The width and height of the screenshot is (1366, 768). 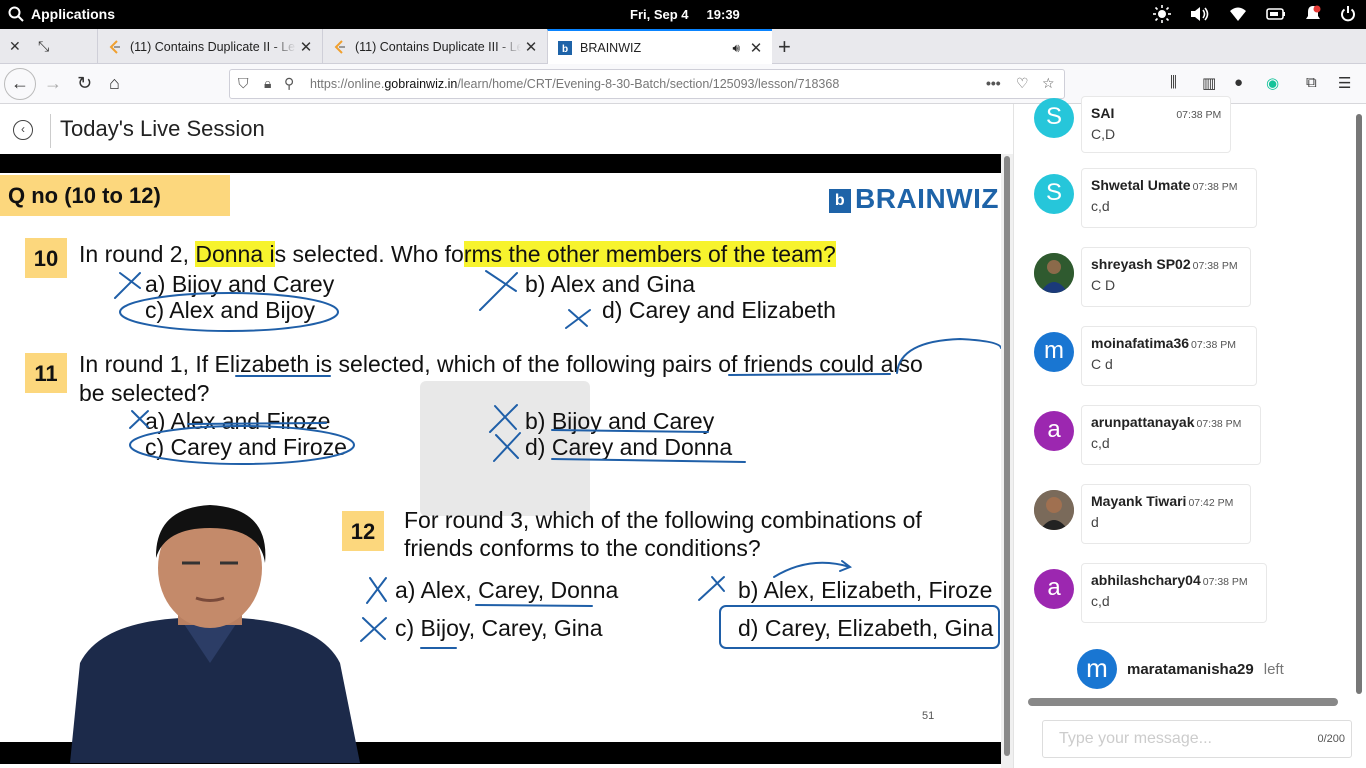 What do you see at coordinates (1054, 510) in the screenshot?
I see `avatar` at bounding box center [1054, 510].